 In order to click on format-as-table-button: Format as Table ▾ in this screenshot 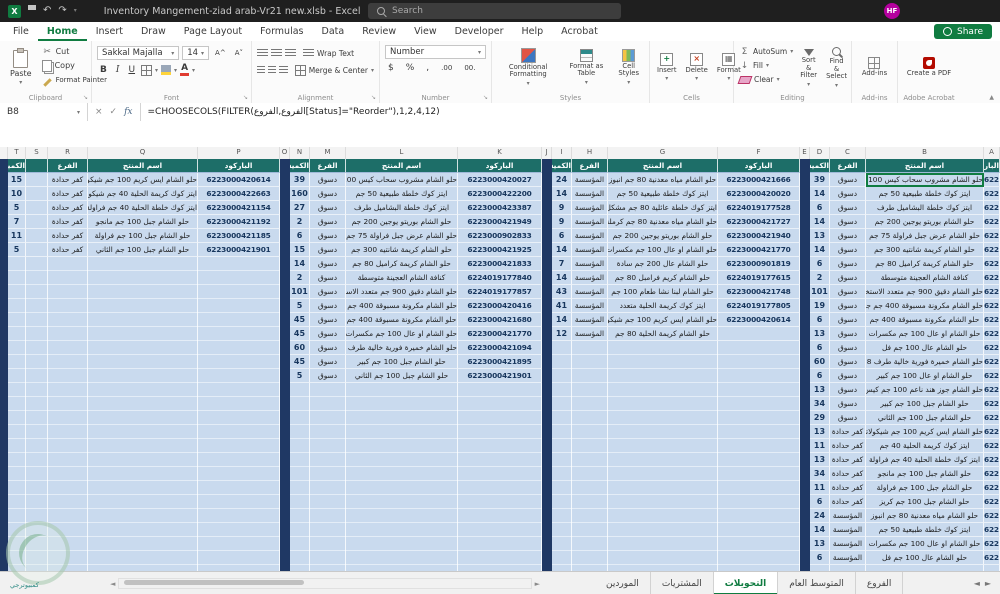, I will do `click(586, 67)`.